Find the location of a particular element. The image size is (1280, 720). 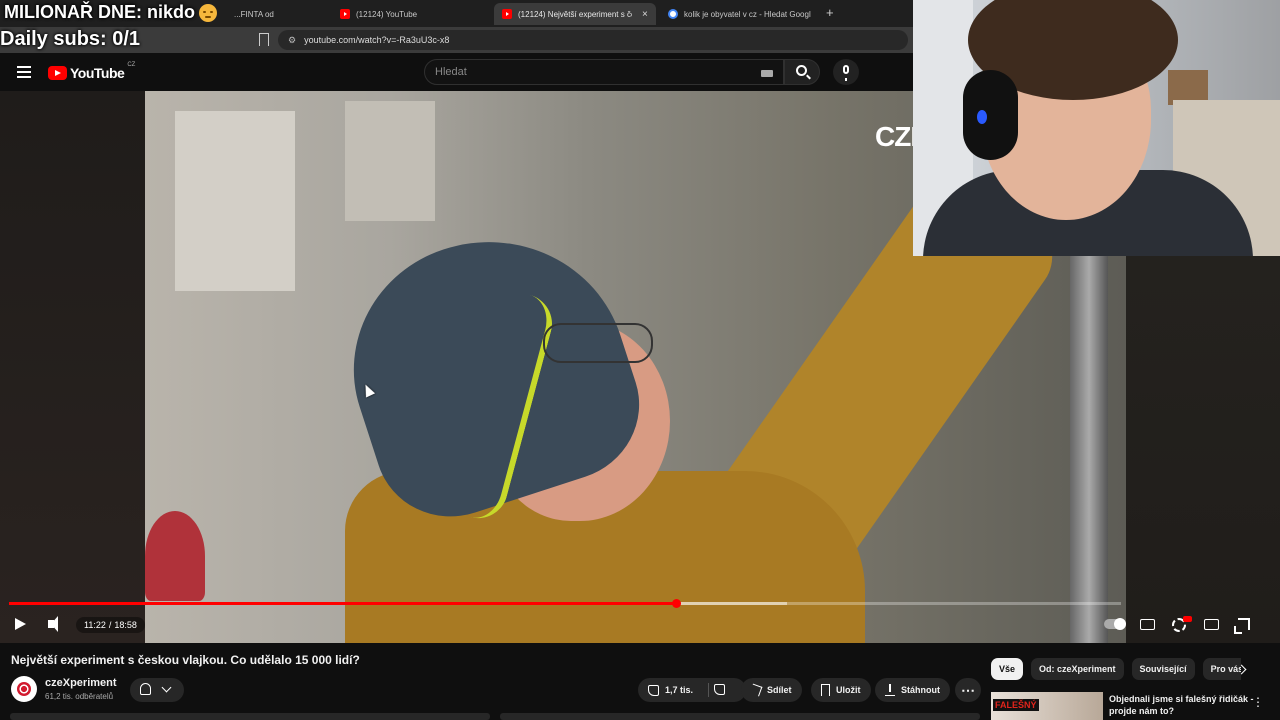

microphone-icon is located at coordinates (846, 73).